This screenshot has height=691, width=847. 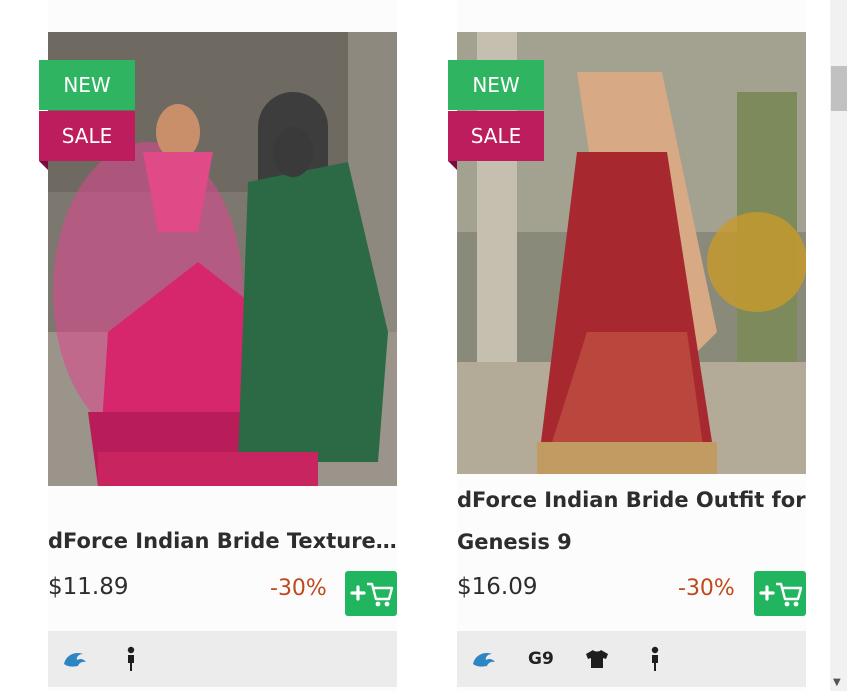 I want to click on product-title: dForce Indian Bride Texture Add-On, so click(x=222, y=541).